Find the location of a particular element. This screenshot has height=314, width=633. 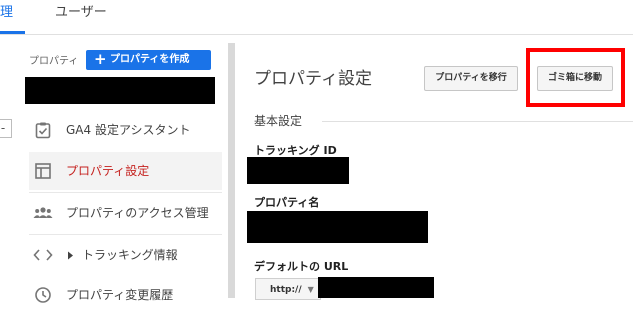

code-icon is located at coordinates (43, 255).